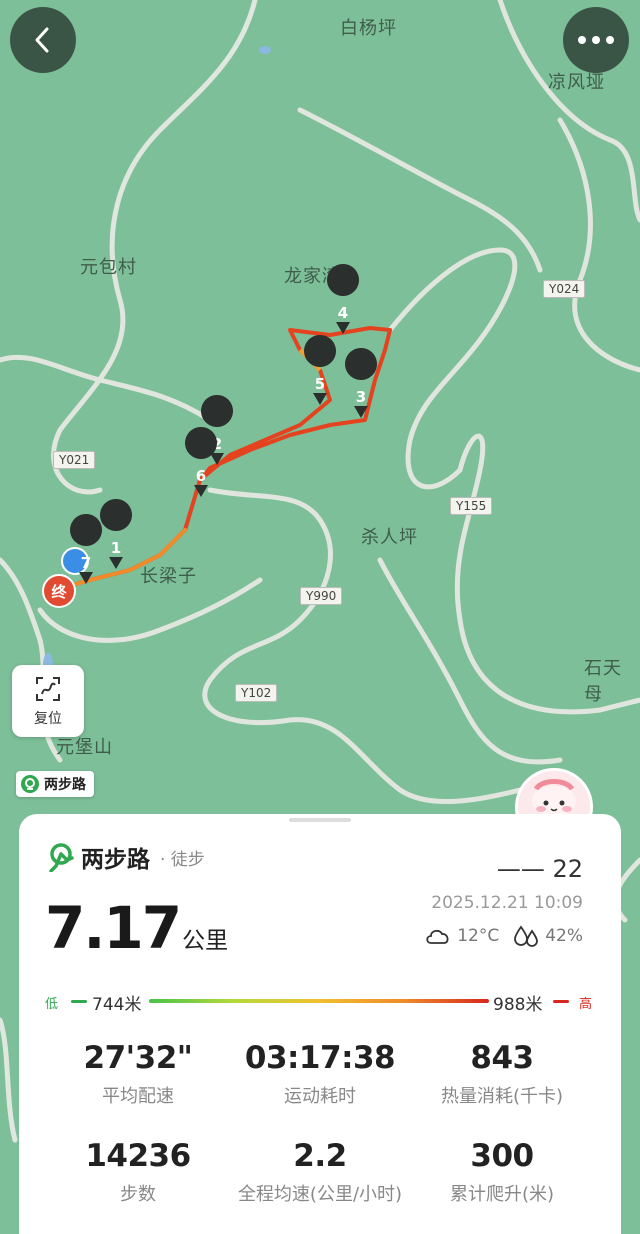 The image size is (640, 1234). Describe the element at coordinates (361, 383) in the screenshot. I see `waypoint-marker-3: 3` at that location.